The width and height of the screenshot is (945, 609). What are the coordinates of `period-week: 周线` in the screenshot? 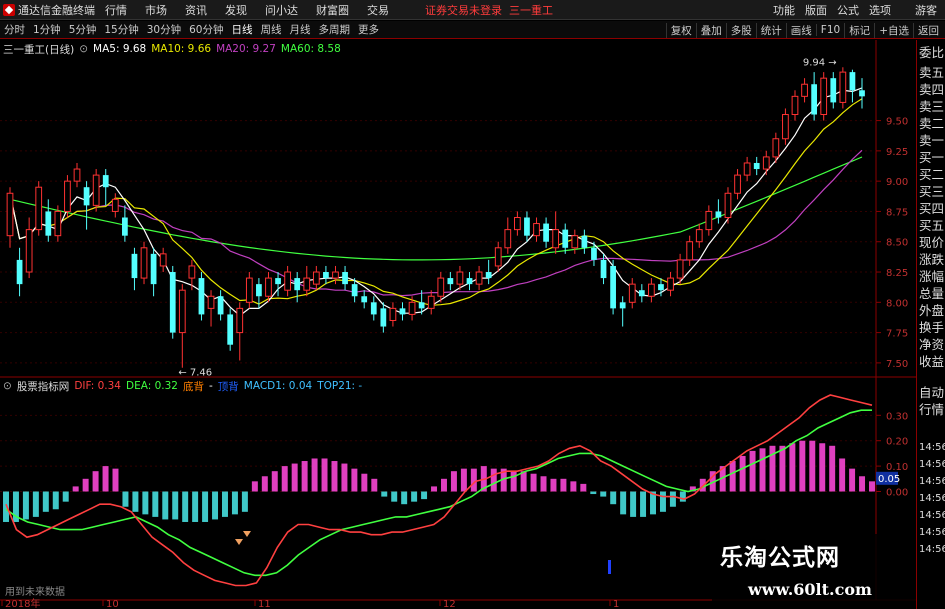 It's located at (271, 29).